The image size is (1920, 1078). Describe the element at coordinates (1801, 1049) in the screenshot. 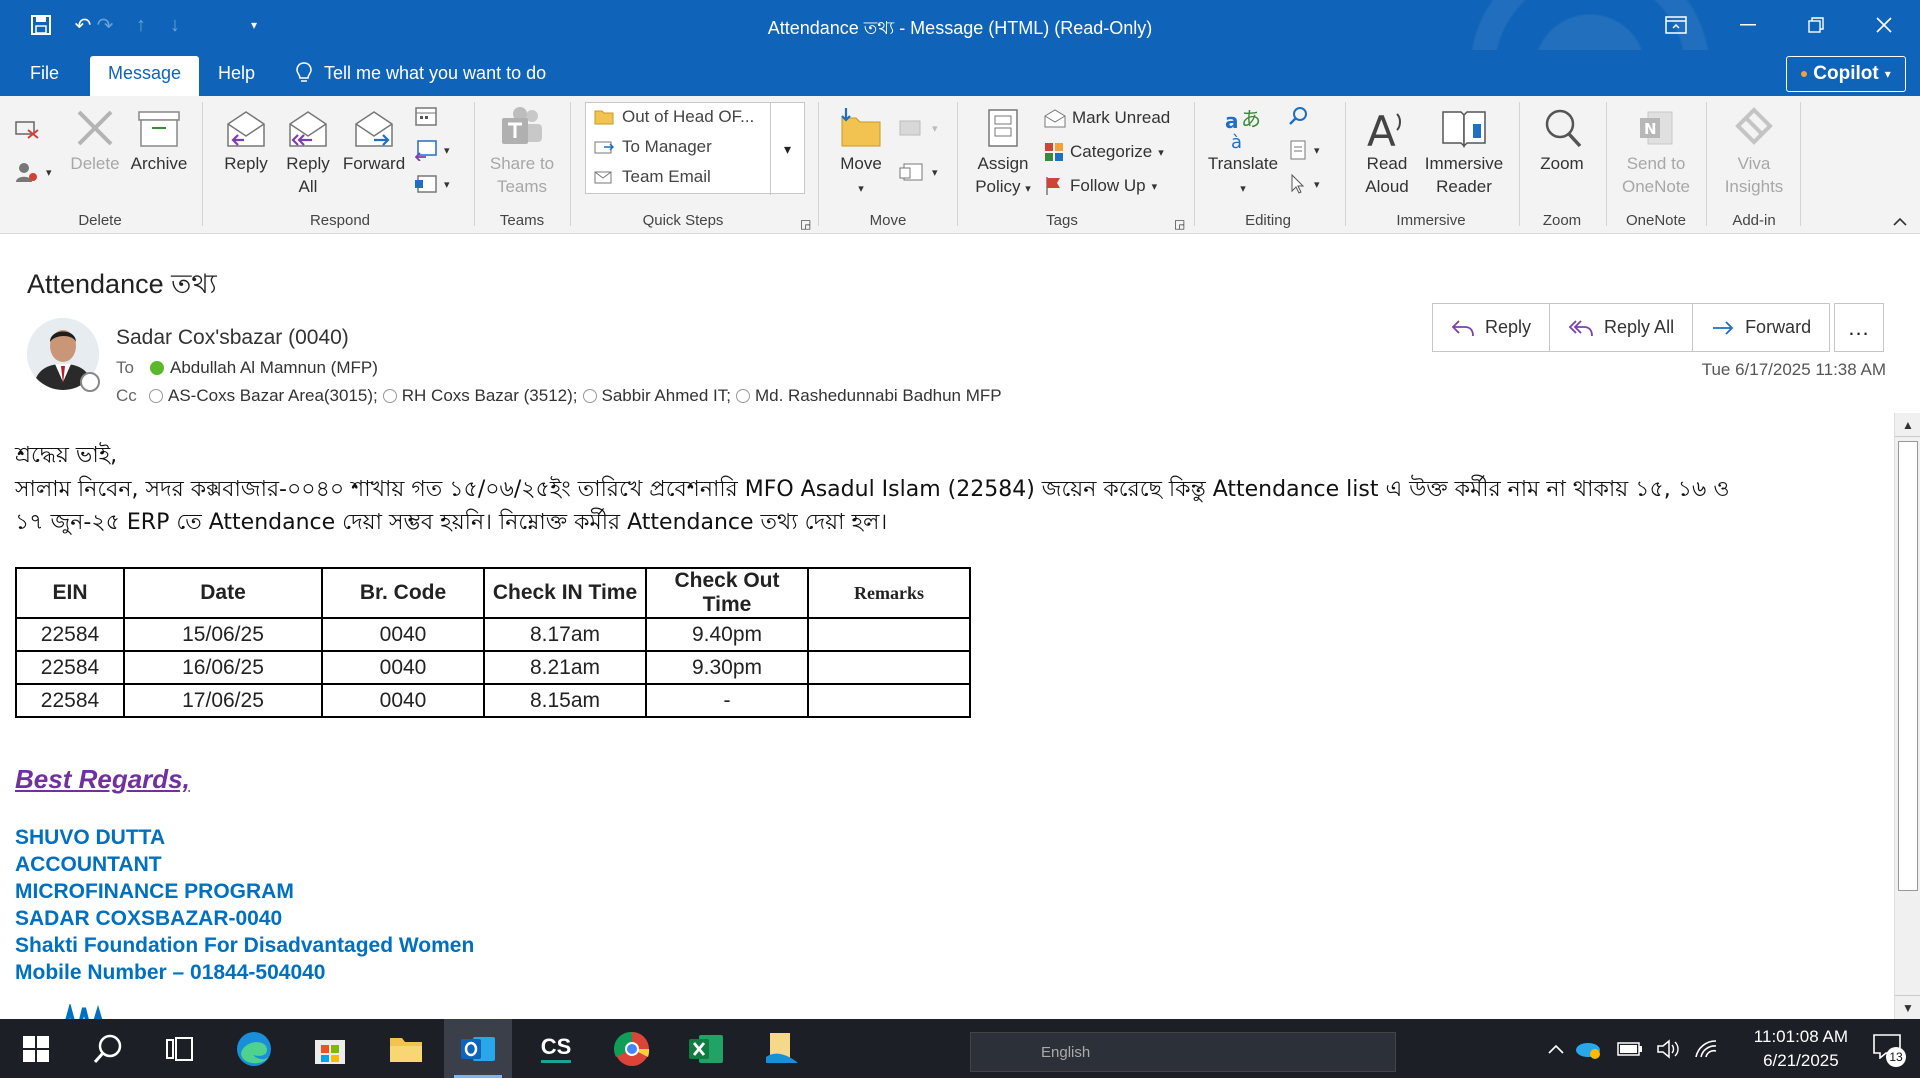

I see `system-clock: 11:01:08 AM 6/21/2025` at that location.